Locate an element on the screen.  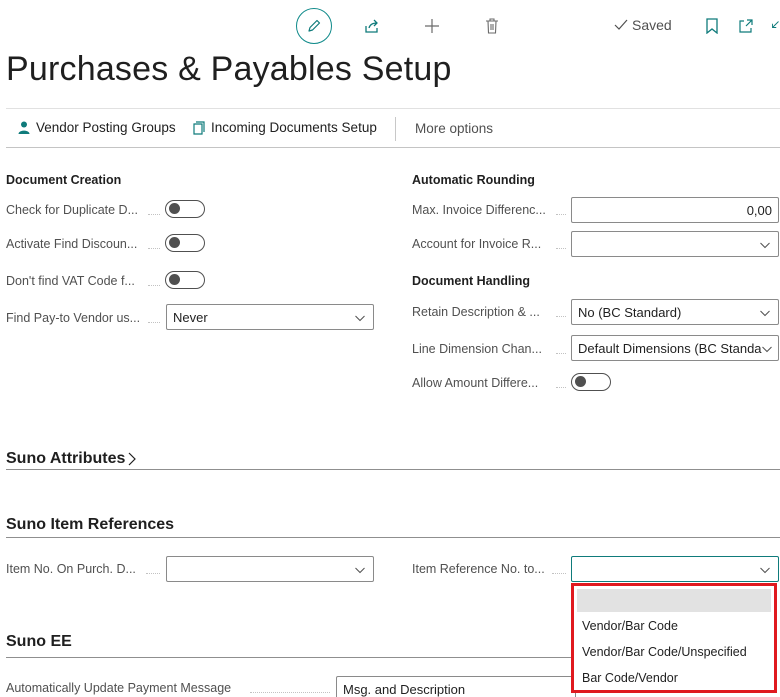
retain-description-select: No (BC Standard) is located at coordinates (675, 312).